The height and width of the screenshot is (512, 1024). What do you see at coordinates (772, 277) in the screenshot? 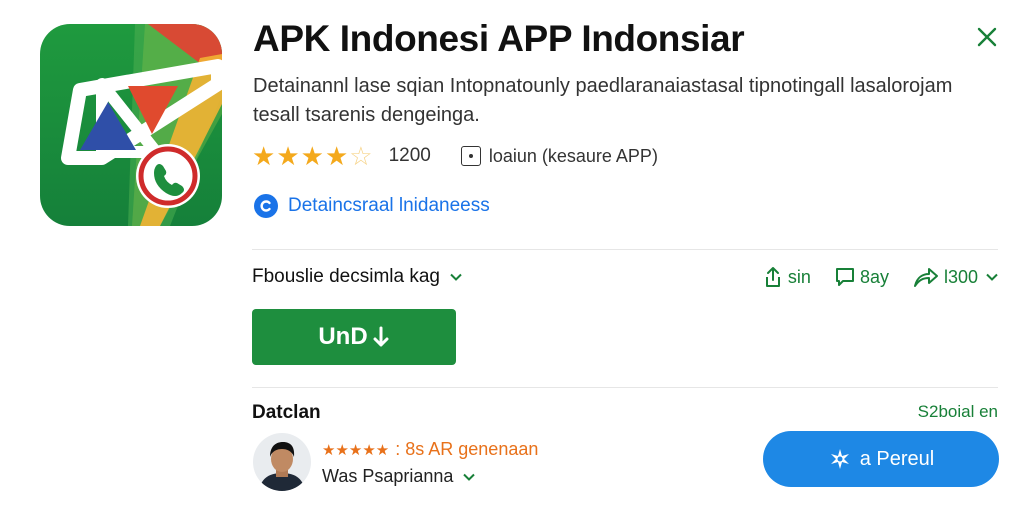
I see `share-icon` at bounding box center [772, 277].